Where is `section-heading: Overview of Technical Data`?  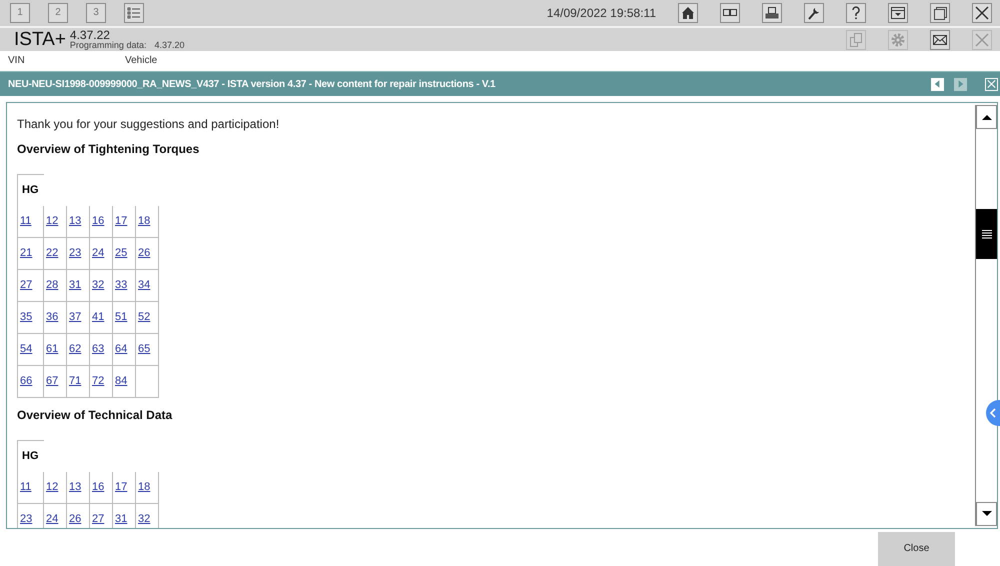
section-heading: Overview of Technical Data is located at coordinates (95, 415).